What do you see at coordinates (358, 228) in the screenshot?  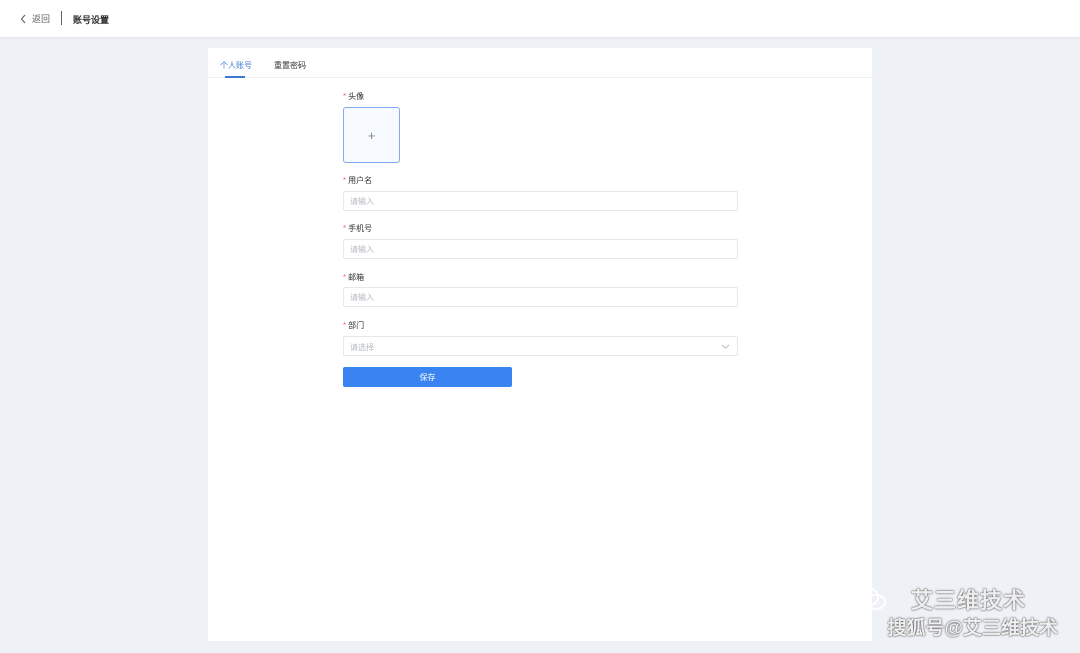 I see `phone-label: * 手机号` at bounding box center [358, 228].